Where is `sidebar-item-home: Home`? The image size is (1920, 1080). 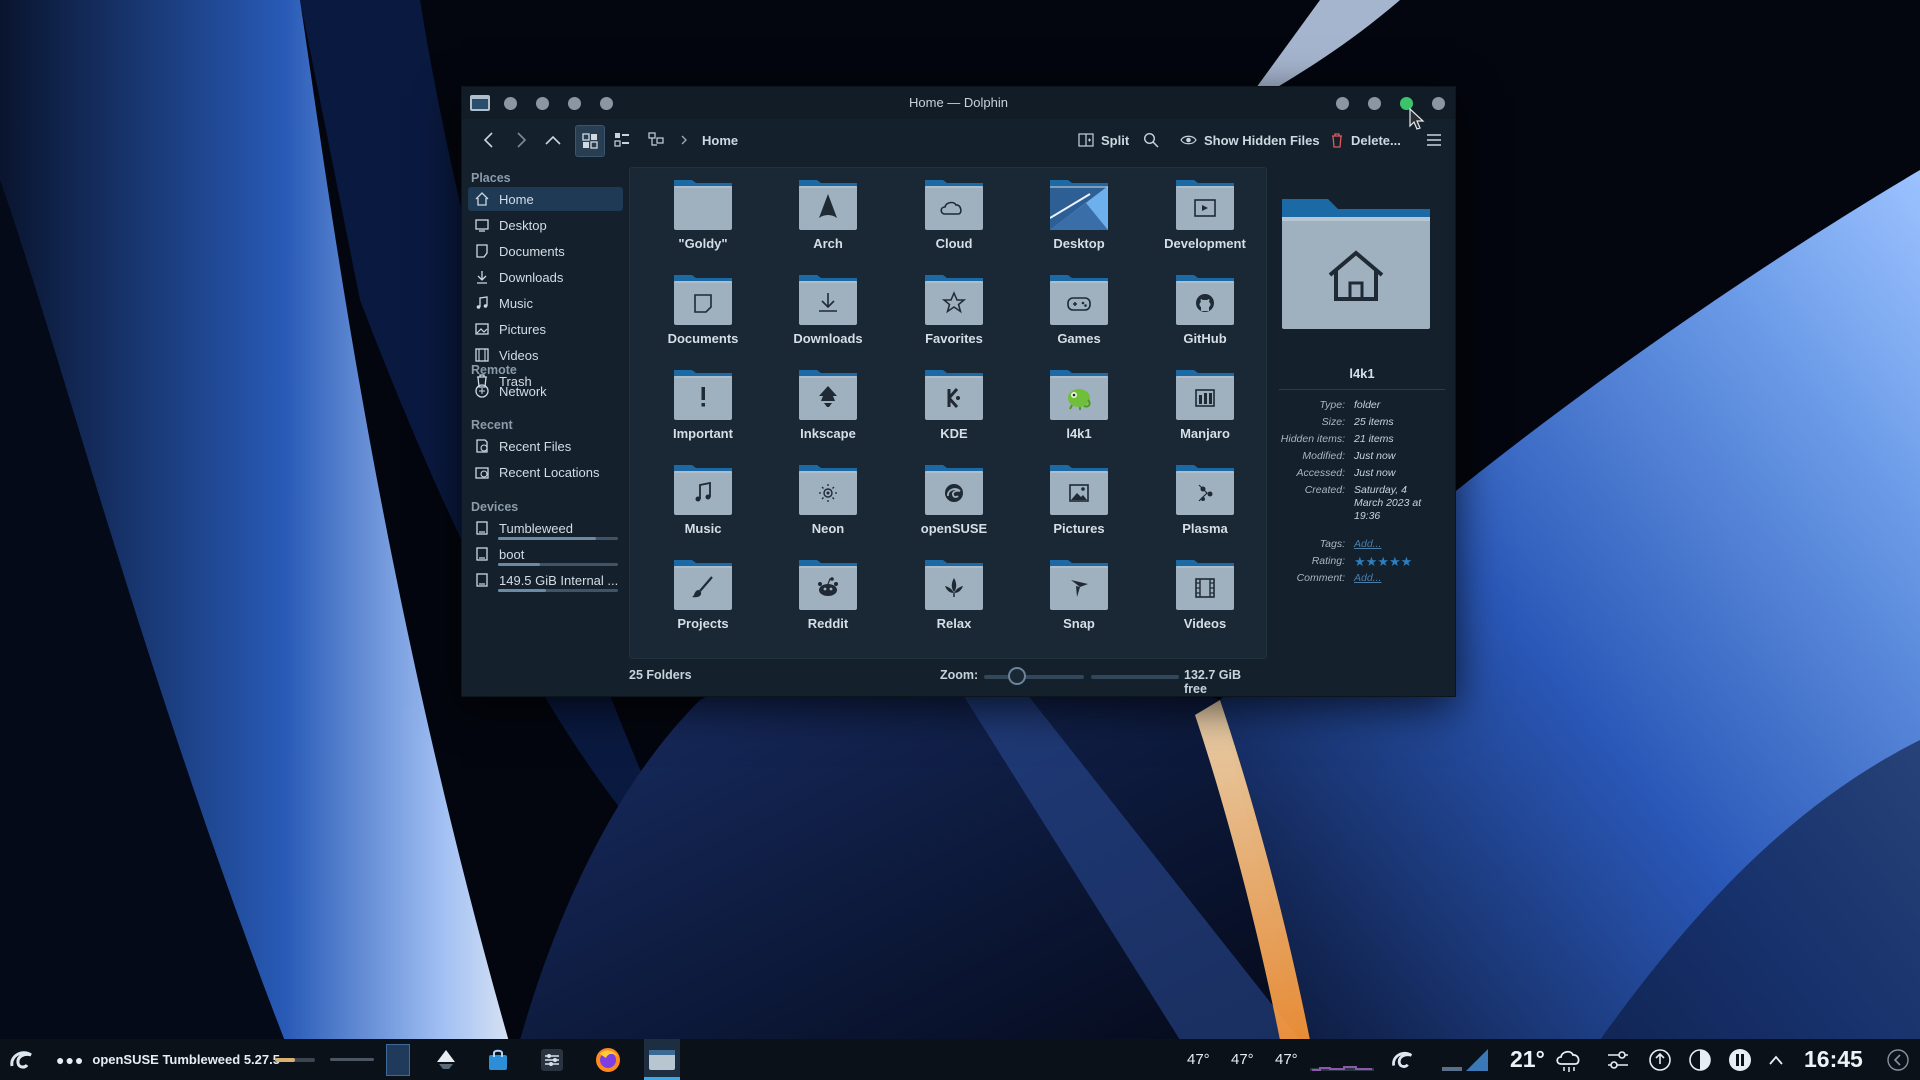 sidebar-item-home: Home is located at coordinates (545, 199).